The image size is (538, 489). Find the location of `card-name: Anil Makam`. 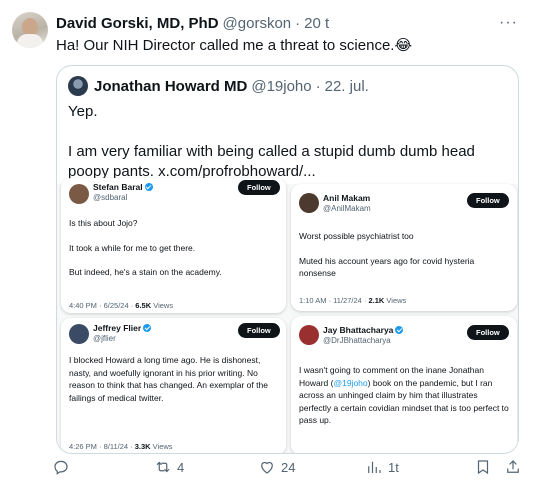

card-name: Anil Makam is located at coordinates (346, 198).